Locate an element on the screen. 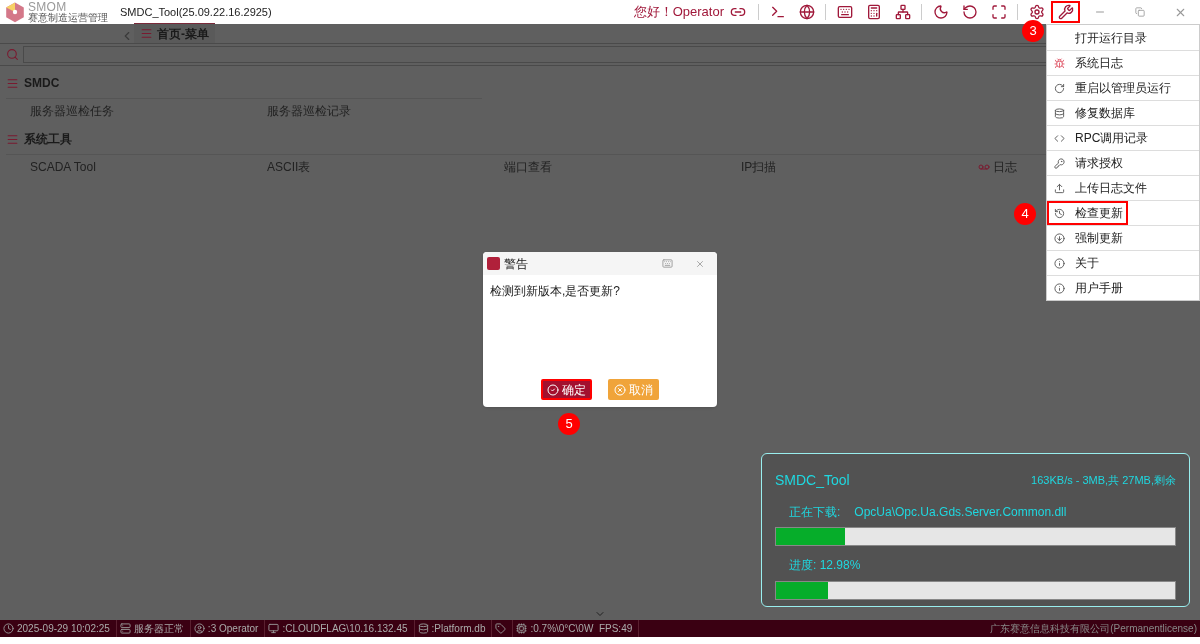 This screenshot has width=1200, height=644. key-icon is located at coordinates (1059, 163).